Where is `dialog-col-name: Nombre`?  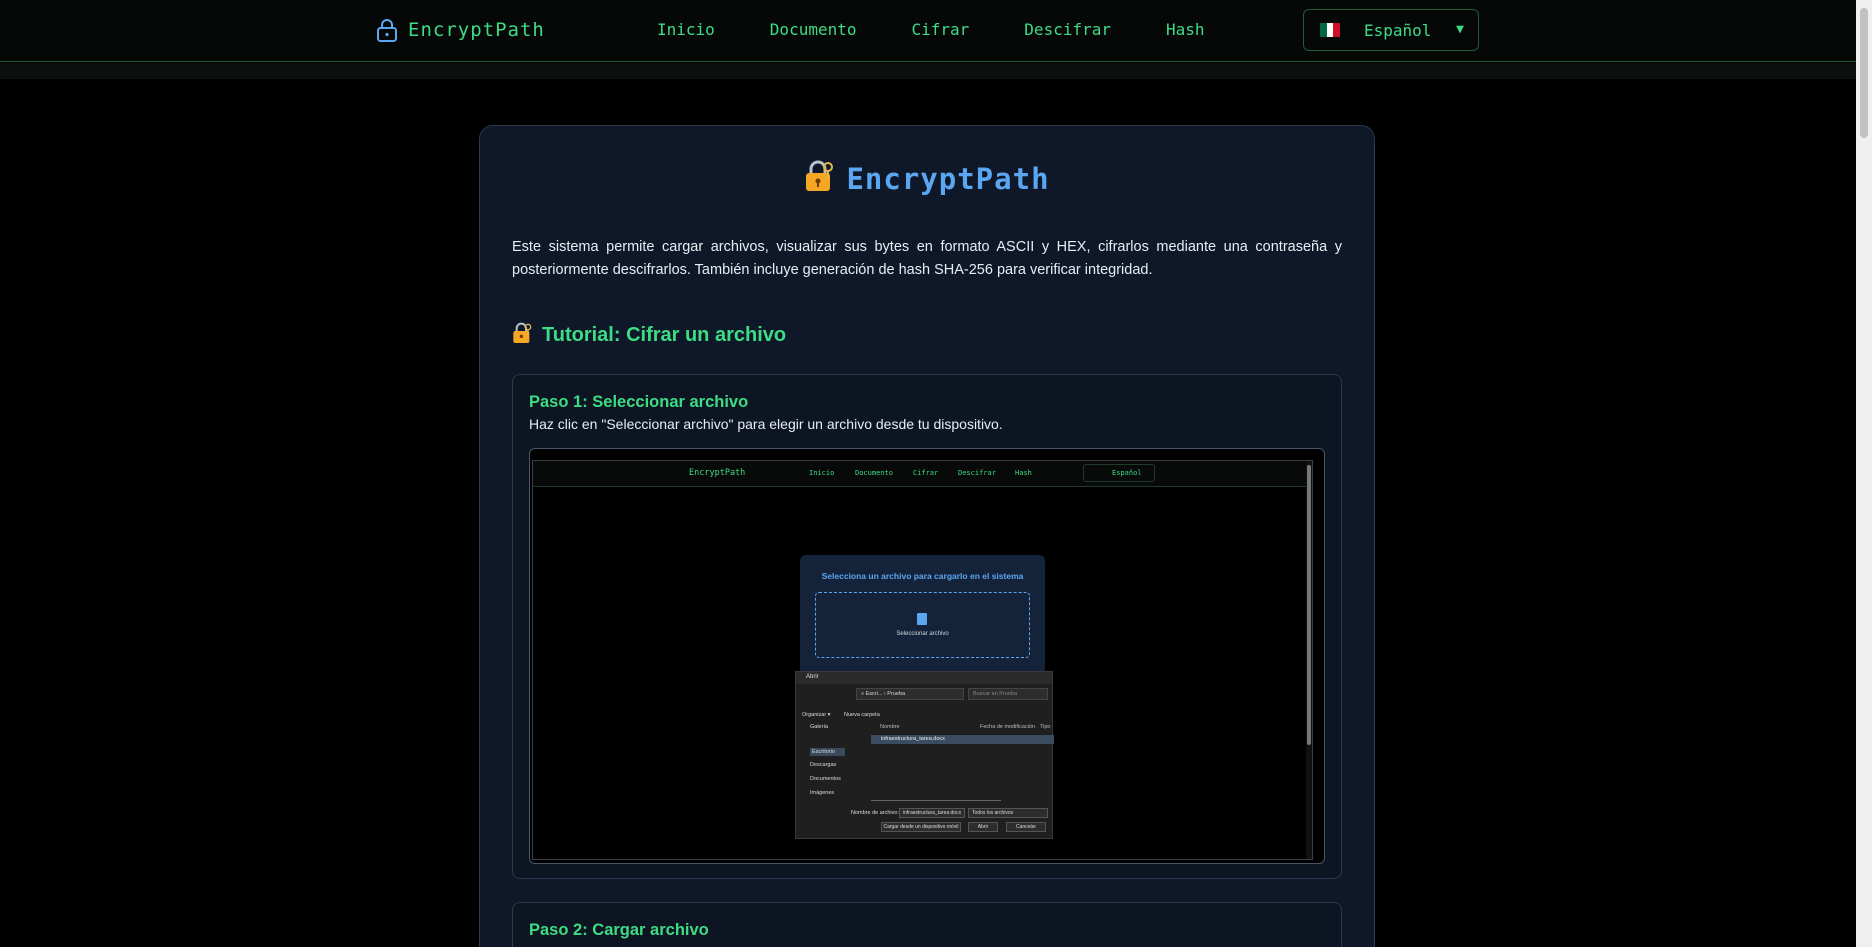 dialog-col-name: Nombre is located at coordinates (890, 727).